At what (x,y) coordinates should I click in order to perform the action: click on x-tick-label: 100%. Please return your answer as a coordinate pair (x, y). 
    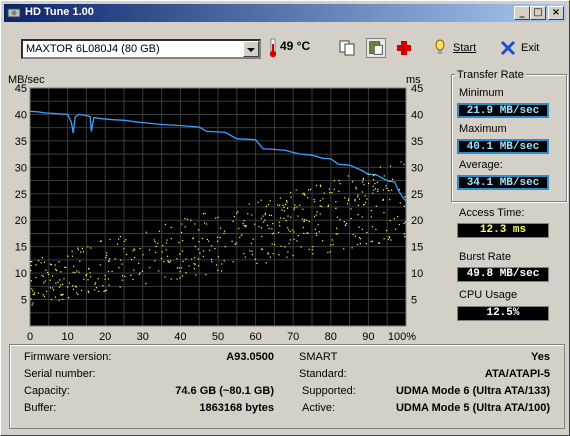
    Looking at the image, I should click on (402, 336).